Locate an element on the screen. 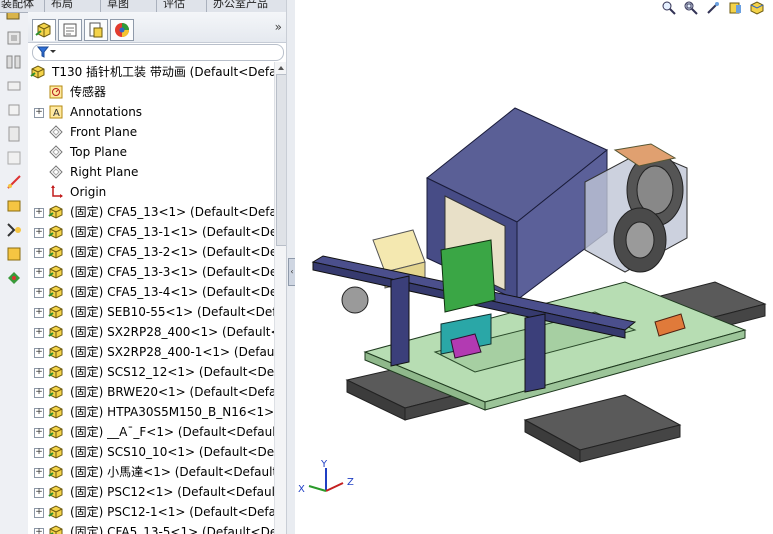  smart-fasteners-icon is located at coordinates (14, 86).